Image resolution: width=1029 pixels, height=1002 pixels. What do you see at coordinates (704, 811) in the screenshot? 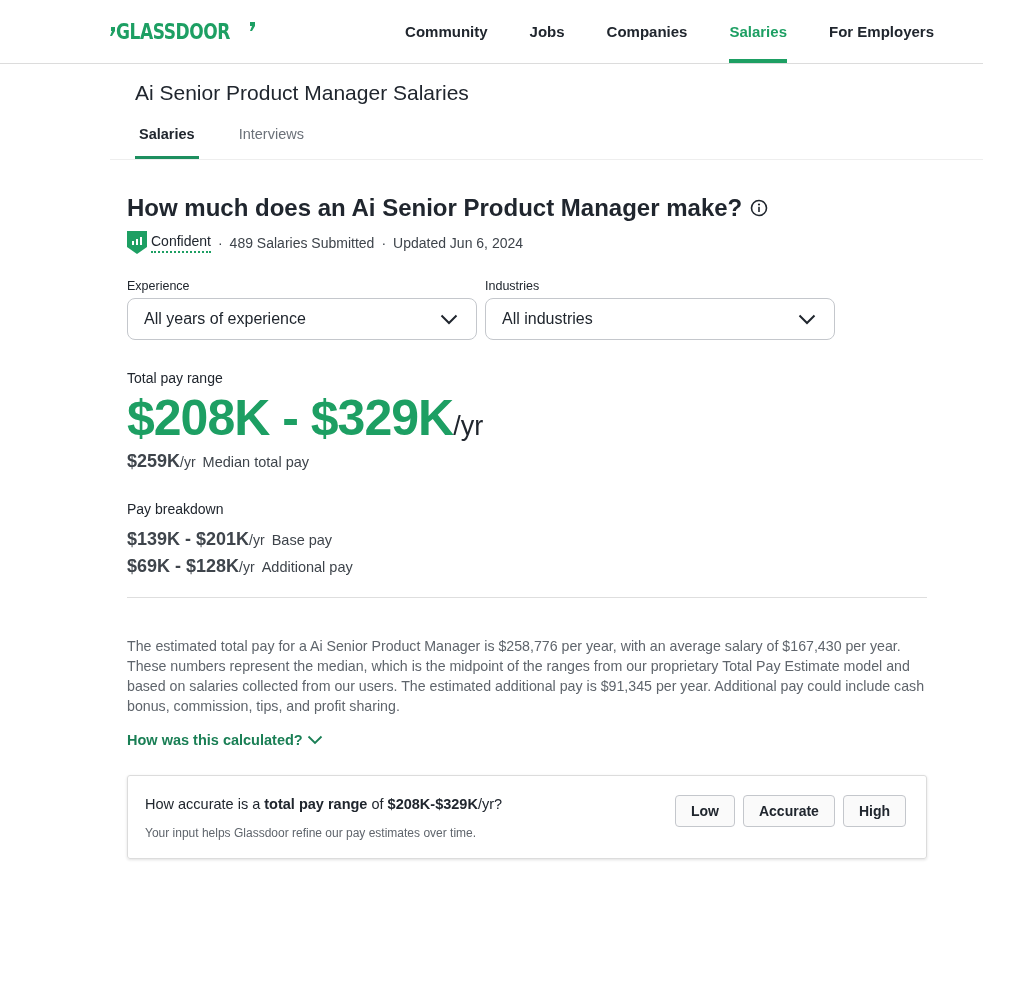
I see `rating-button: Low` at bounding box center [704, 811].